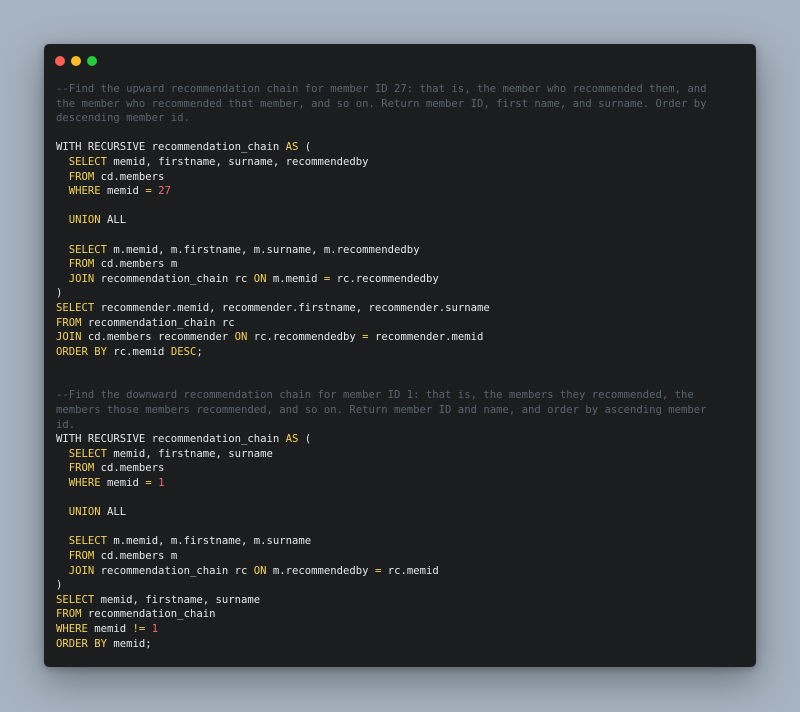 The height and width of the screenshot is (712, 800). What do you see at coordinates (320, 570) in the screenshot?
I see `sql-text: m.recommendedby` at bounding box center [320, 570].